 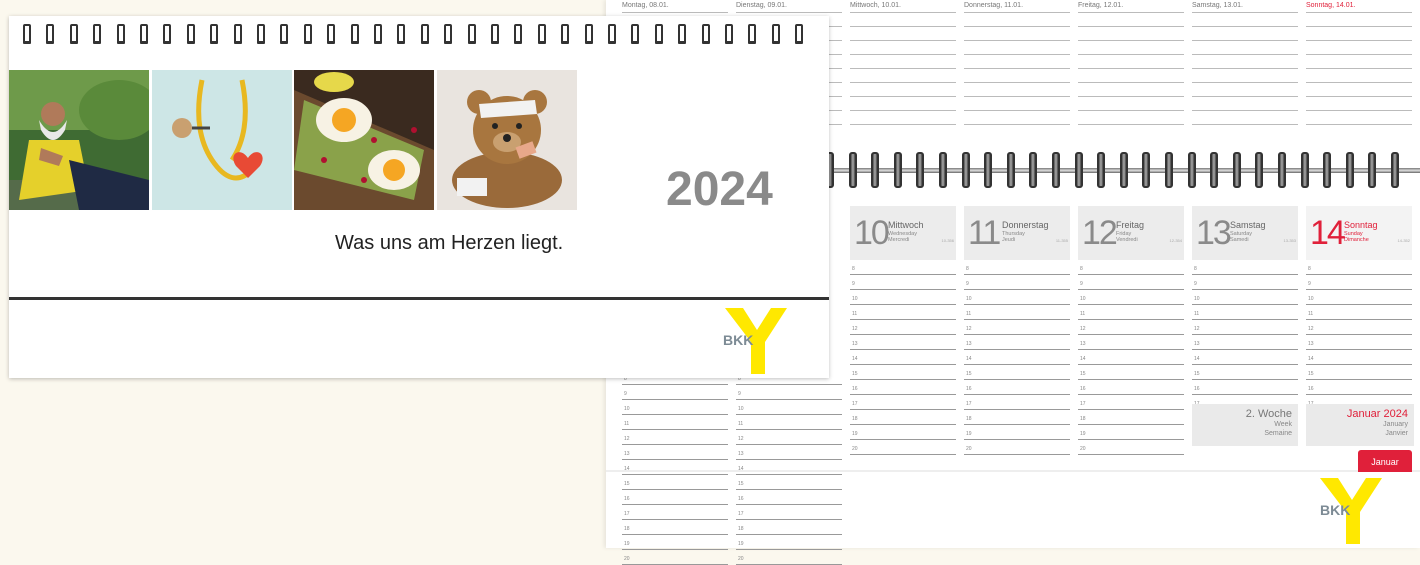 I want to click on month-tab: Januar, so click(x=1385, y=461).